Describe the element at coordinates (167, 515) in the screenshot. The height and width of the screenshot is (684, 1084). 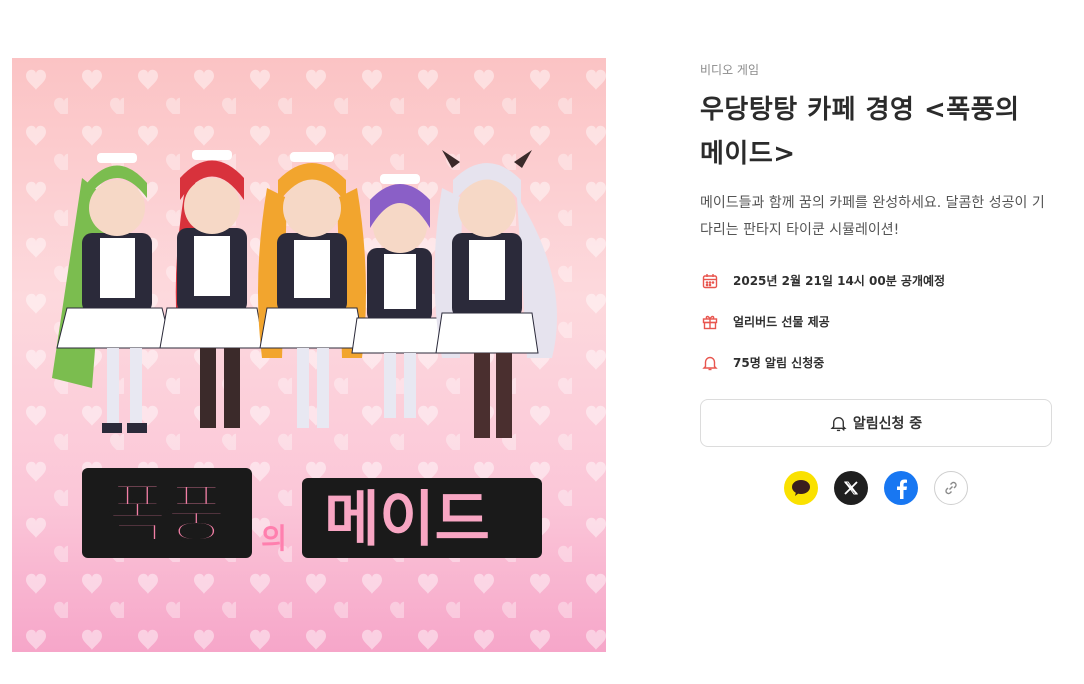
I see `cover-title-part1: 폭풍` at that location.